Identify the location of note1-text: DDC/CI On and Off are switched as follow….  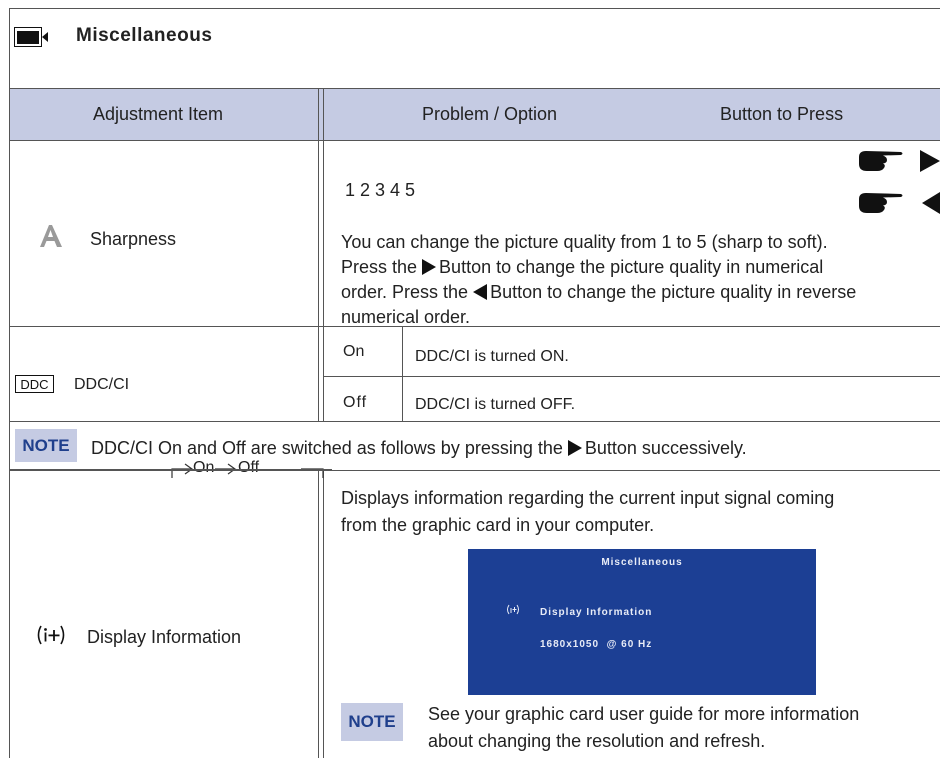
(419, 448).